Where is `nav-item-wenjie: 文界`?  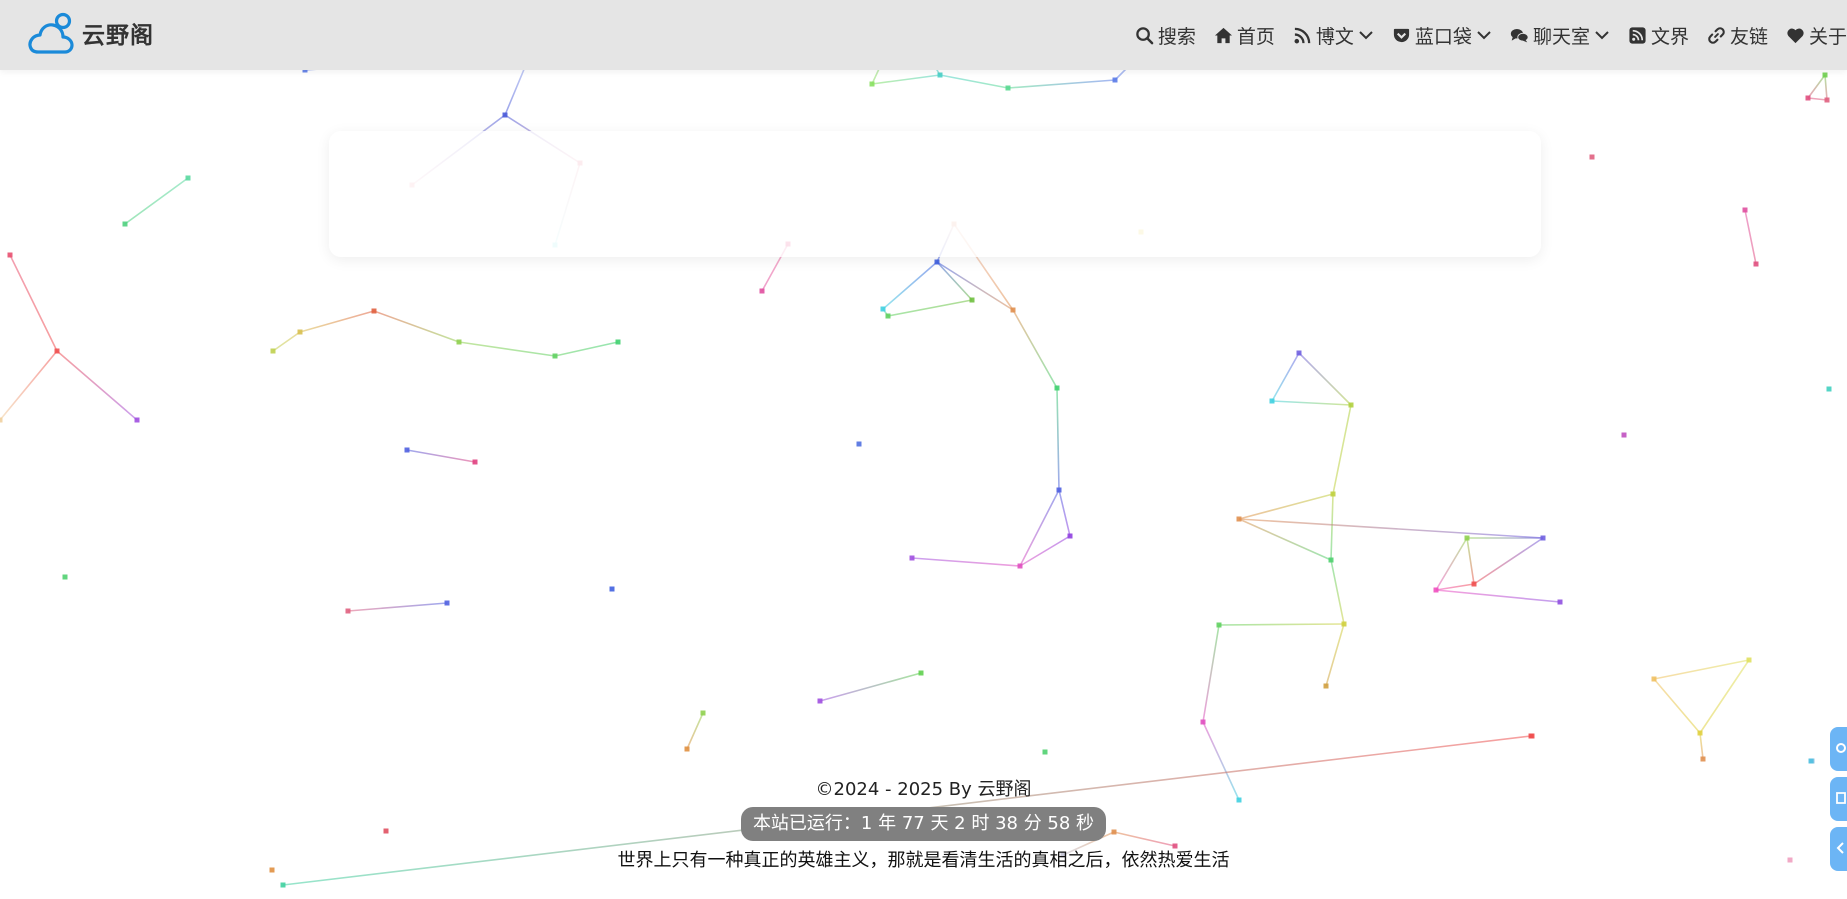
nav-item-wenjie: 文界 is located at coordinates (1658, 35).